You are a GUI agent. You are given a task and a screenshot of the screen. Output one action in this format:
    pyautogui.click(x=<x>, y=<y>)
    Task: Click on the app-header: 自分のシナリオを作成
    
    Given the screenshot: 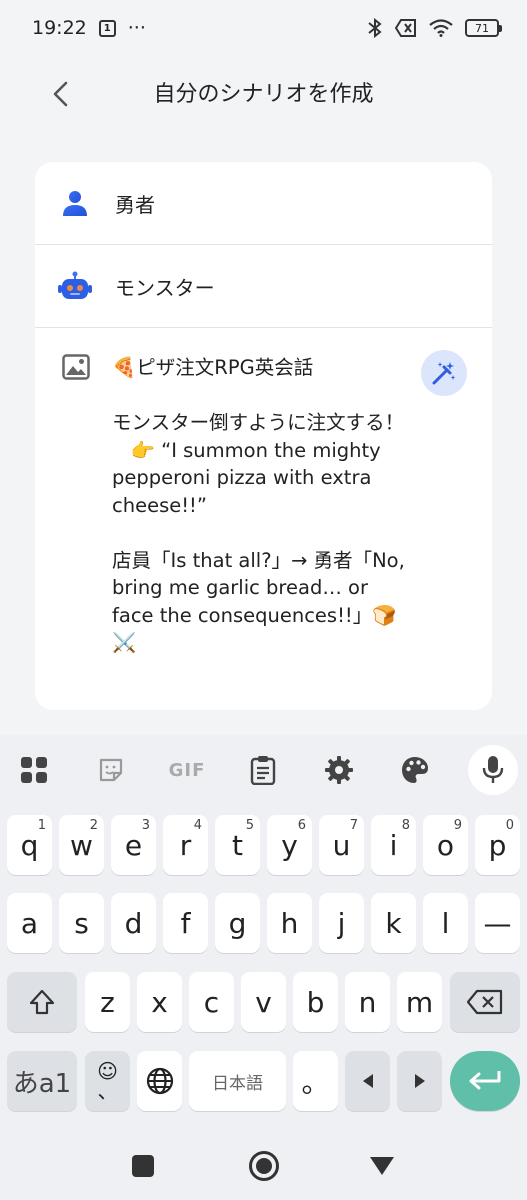 What is the action you would take?
    pyautogui.click(x=263, y=92)
    